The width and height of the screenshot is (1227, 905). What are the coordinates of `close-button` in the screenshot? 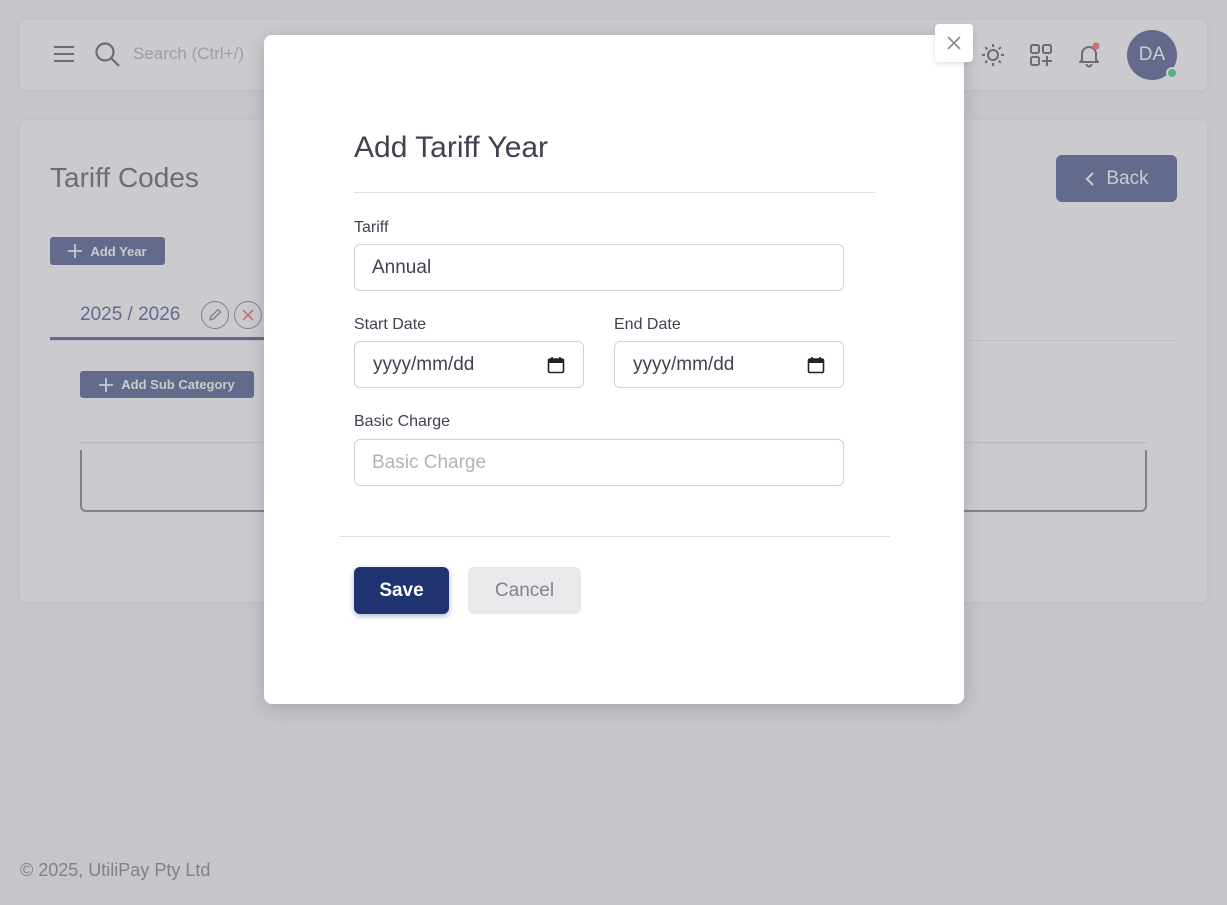 It's located at (954, 43).